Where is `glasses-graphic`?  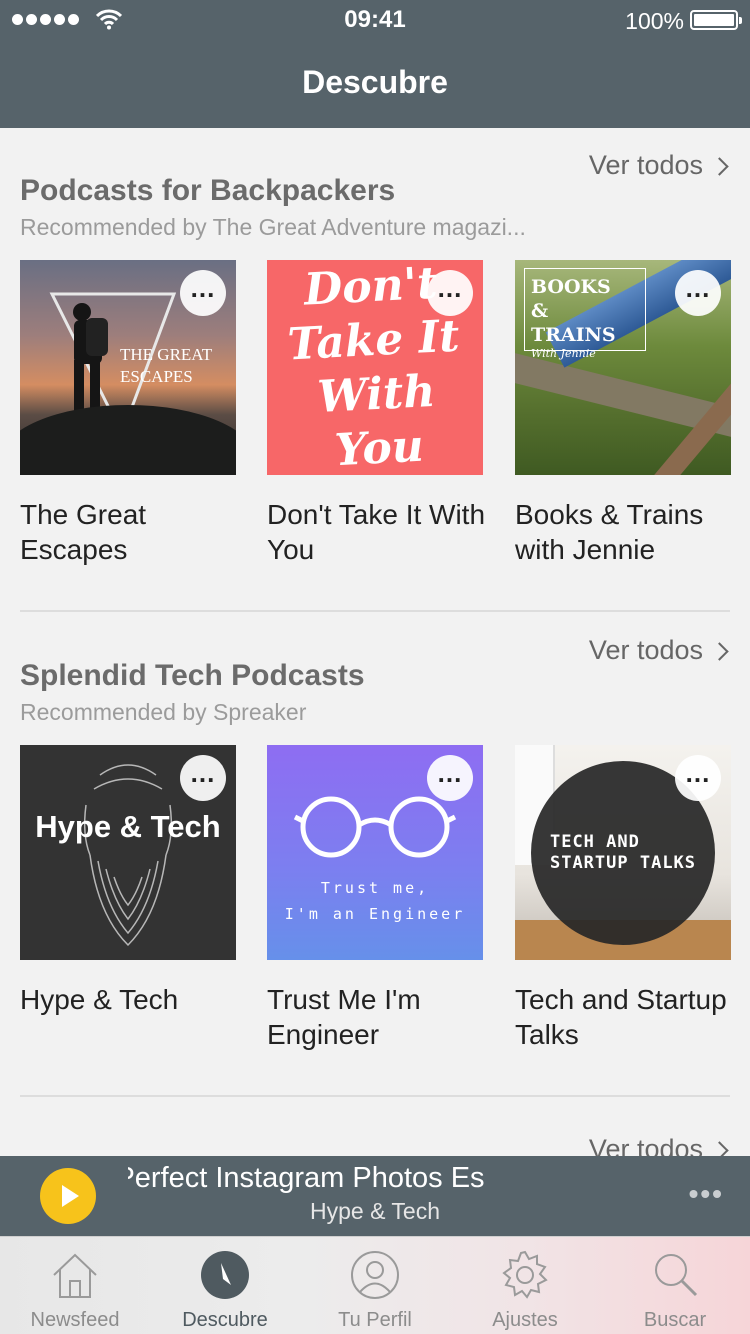 glasses-graphic is located at coordinates (375, 827).